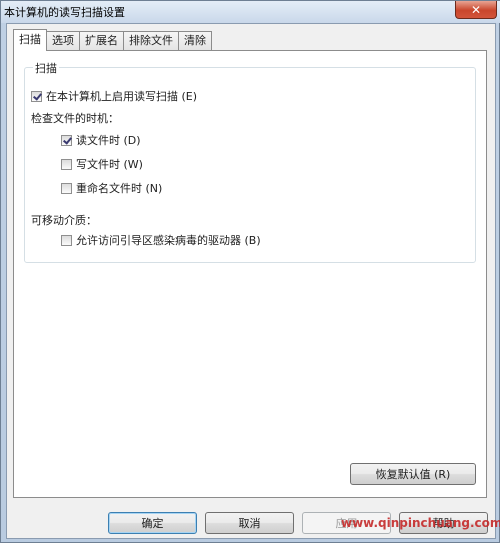  Describe the element at coordinates (109, 164) in the screenshot. I see `write-label: 写文件时 (W)` at that location.